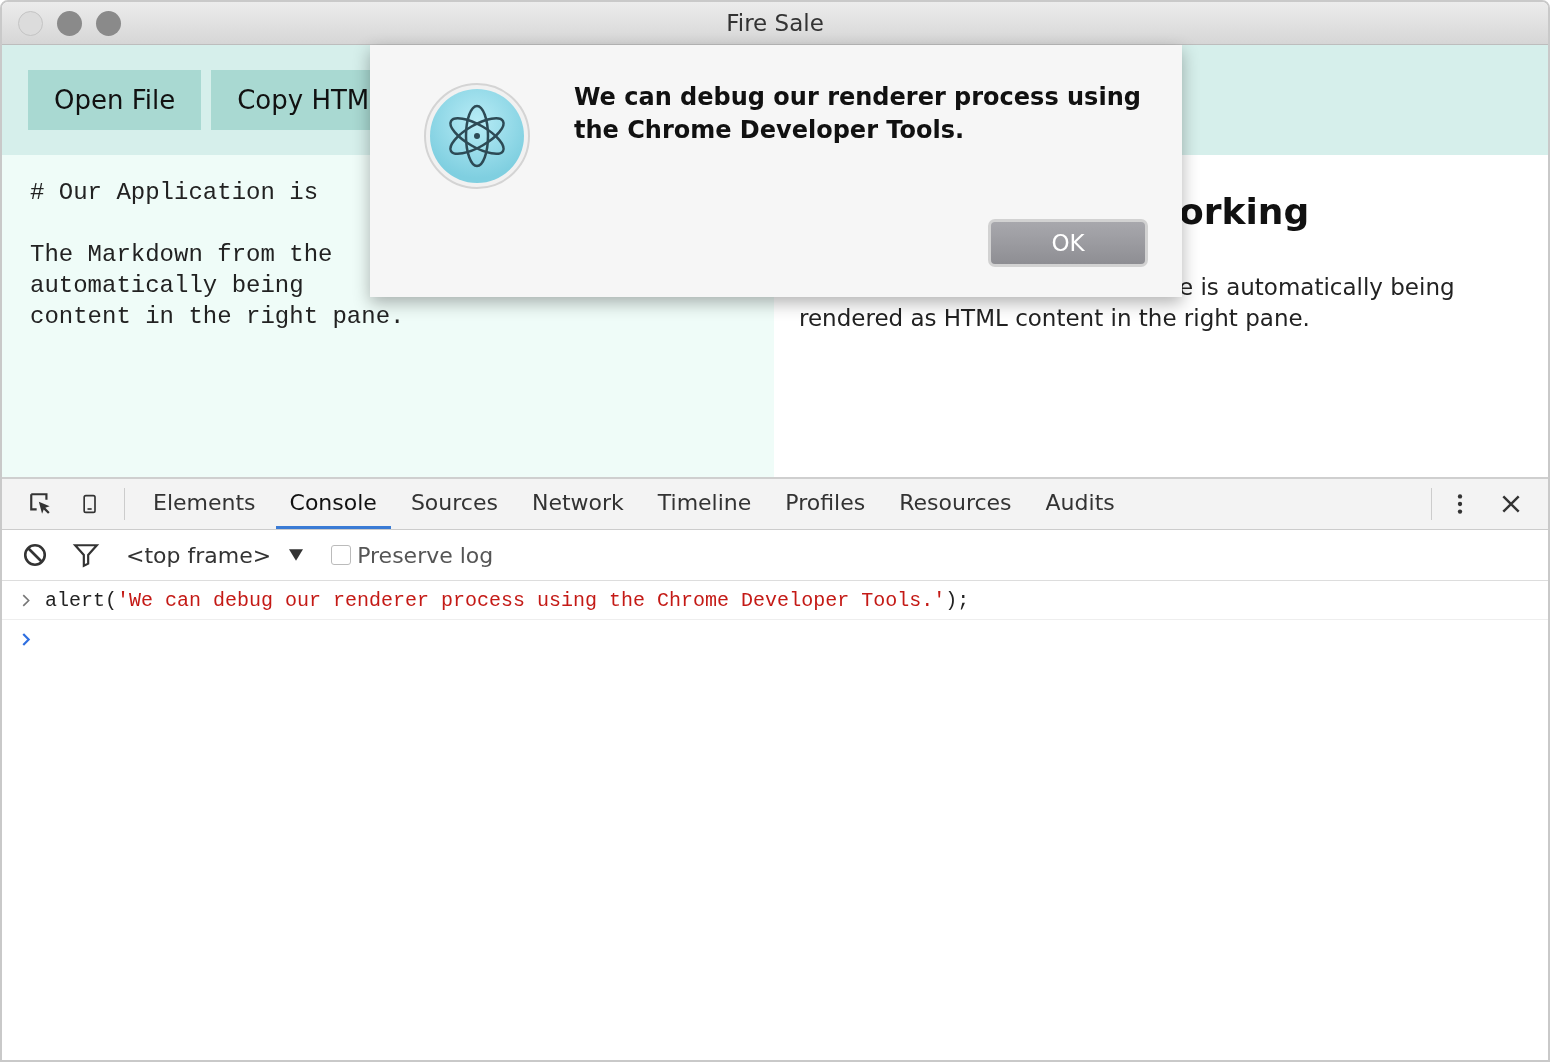 The height and width of the screenshot is (1064, 1550). Describe the element at coordinates (577, 504) in the screenshot. I see `devtools-tab: Network` at that location.